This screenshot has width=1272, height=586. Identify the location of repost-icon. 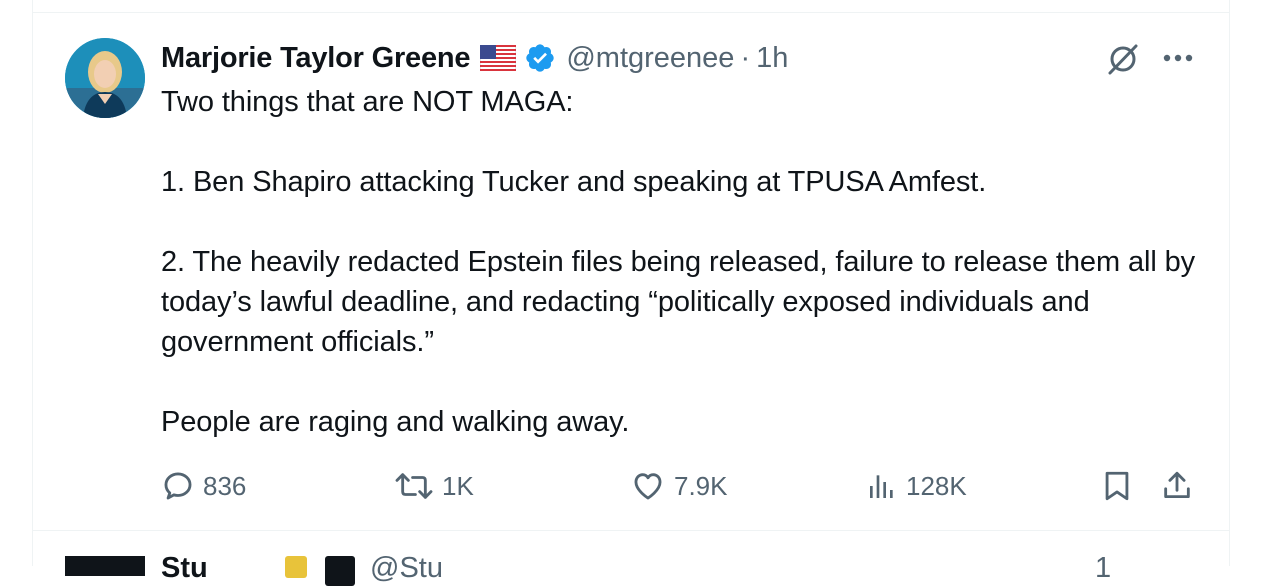
(414, 486).